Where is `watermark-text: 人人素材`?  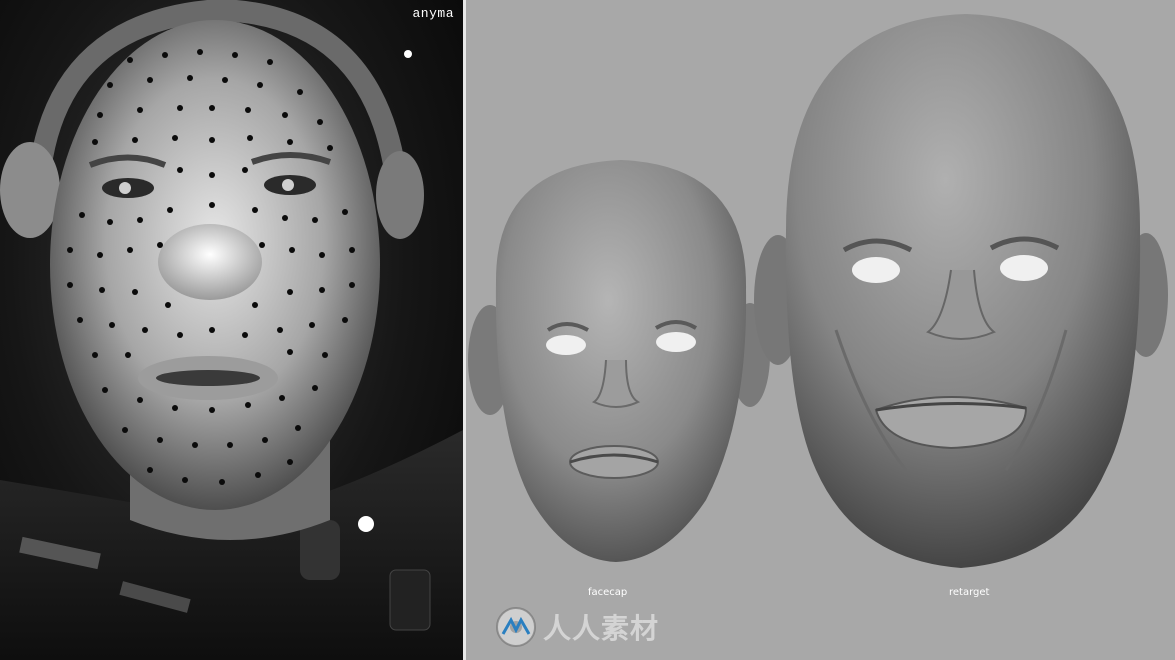 watermark-text: 人人素材 is located at coordinates (601, 628).